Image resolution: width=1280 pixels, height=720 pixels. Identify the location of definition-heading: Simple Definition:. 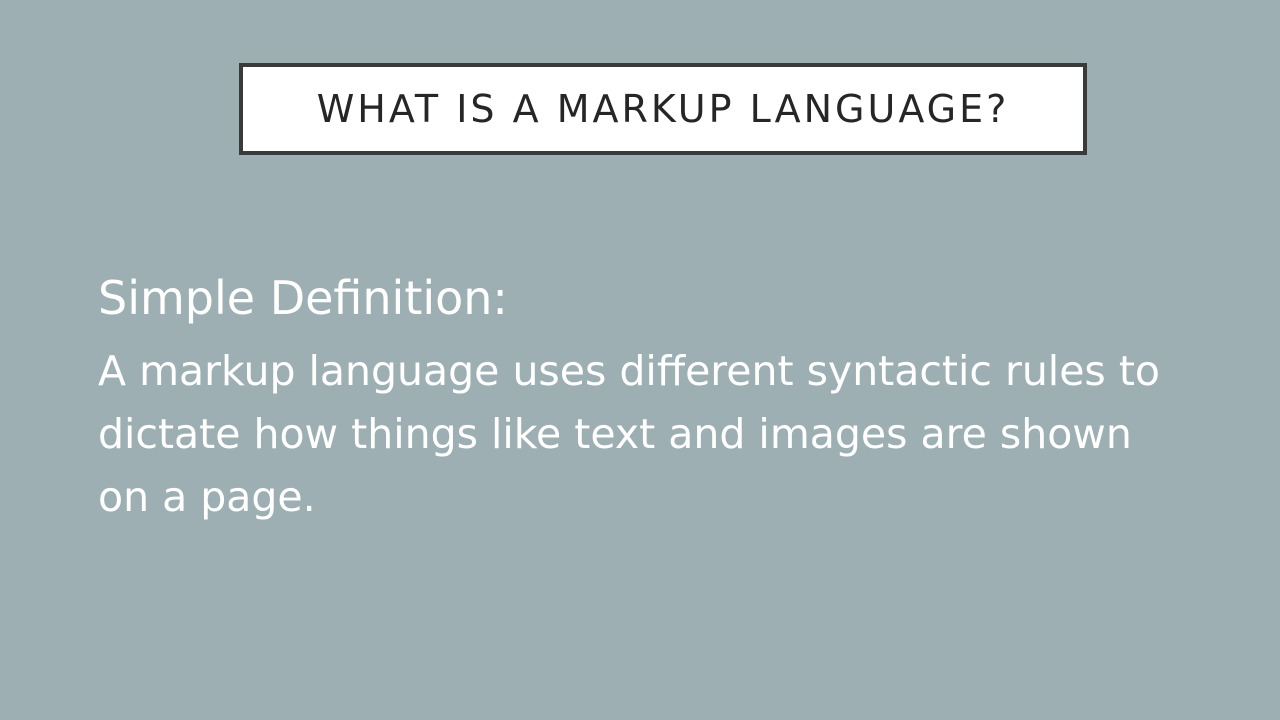
(303, 298).